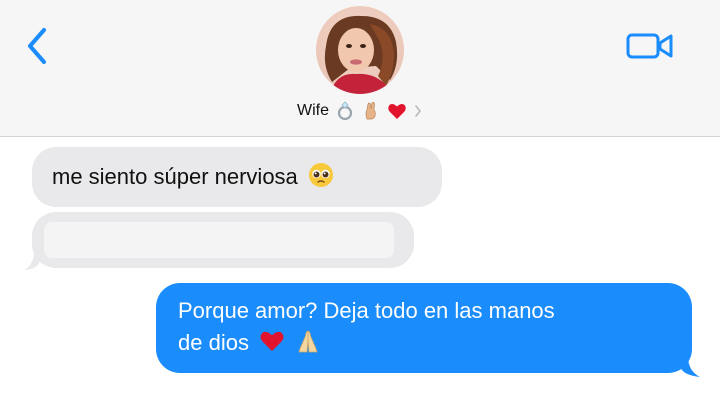  I want to click on redaction-overlay, so click(219, 240).